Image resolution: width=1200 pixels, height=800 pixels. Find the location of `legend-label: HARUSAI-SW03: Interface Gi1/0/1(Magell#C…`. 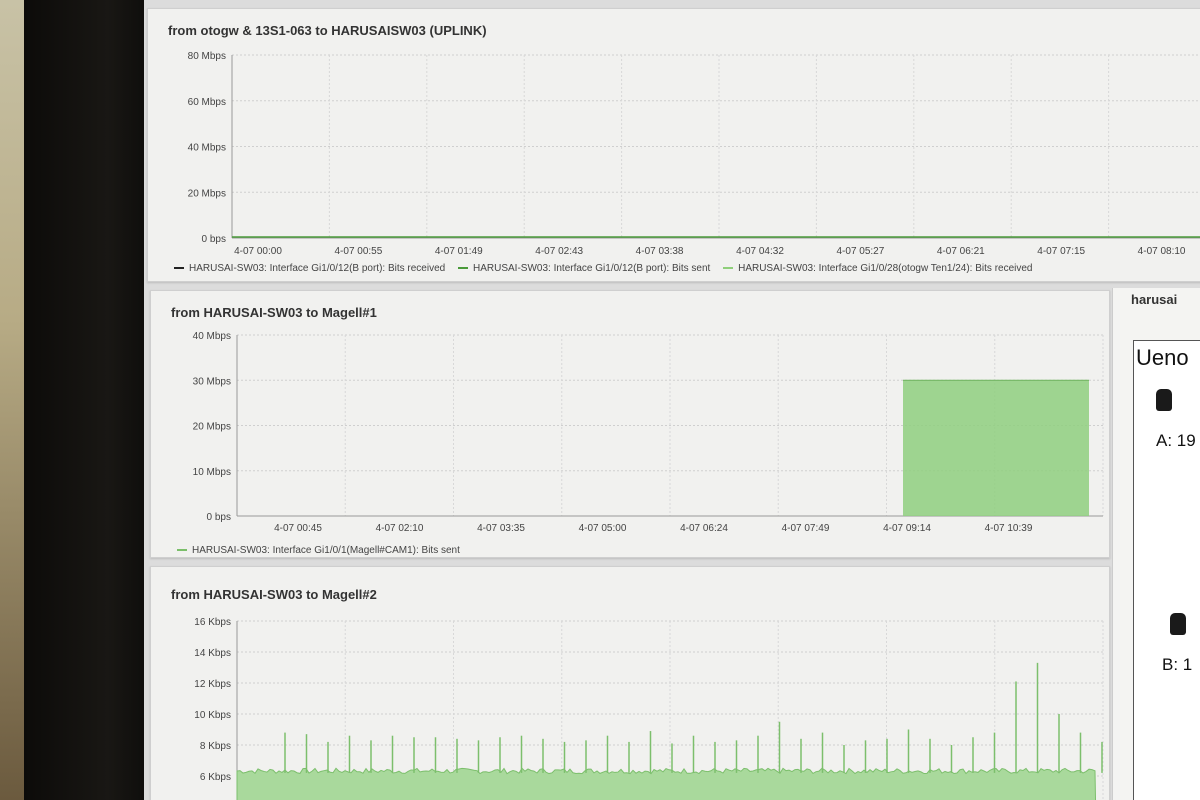

legend-label: HARUSAI-SW03: Interface Gi1/0/1(Magell#C… is located at coordinates (326, 550).